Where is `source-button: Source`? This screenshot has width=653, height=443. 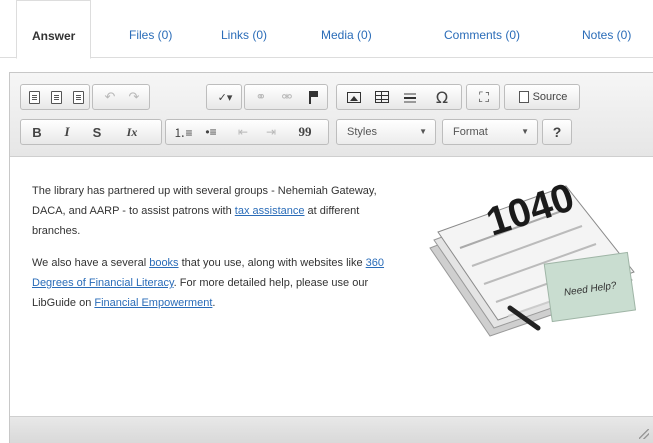 source-button: Source is located at coordinates (543, 97).